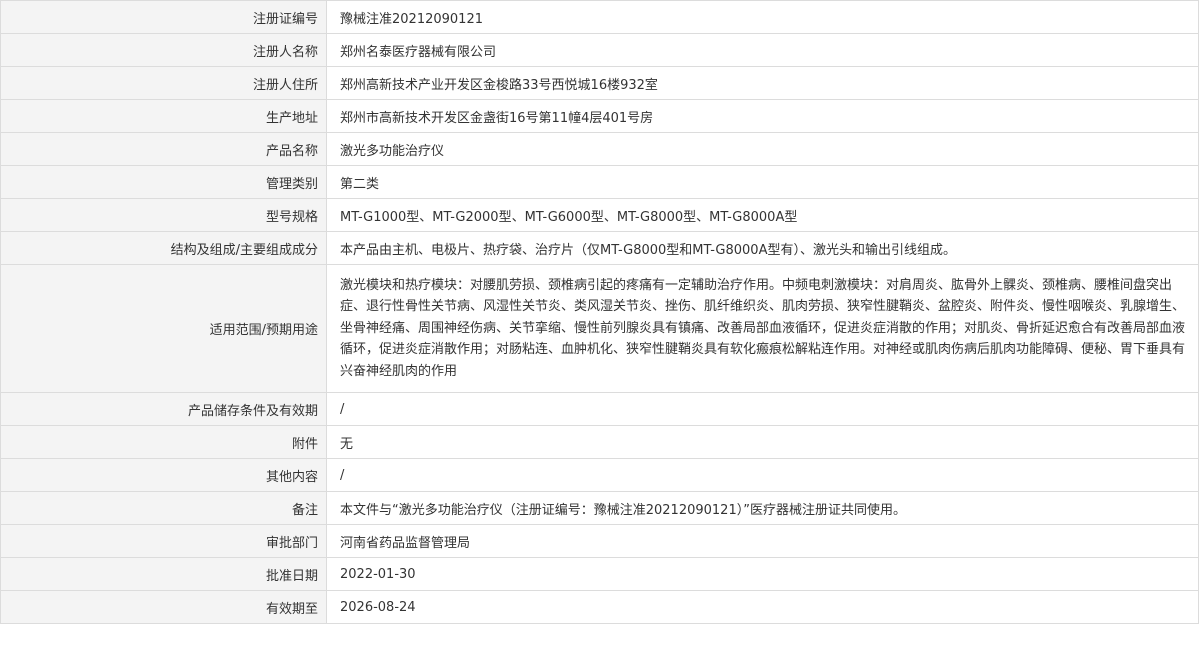 The width and height of the screenshot is (1200, 657). I want to click on row-label: 产品名称, so click(163, 149).